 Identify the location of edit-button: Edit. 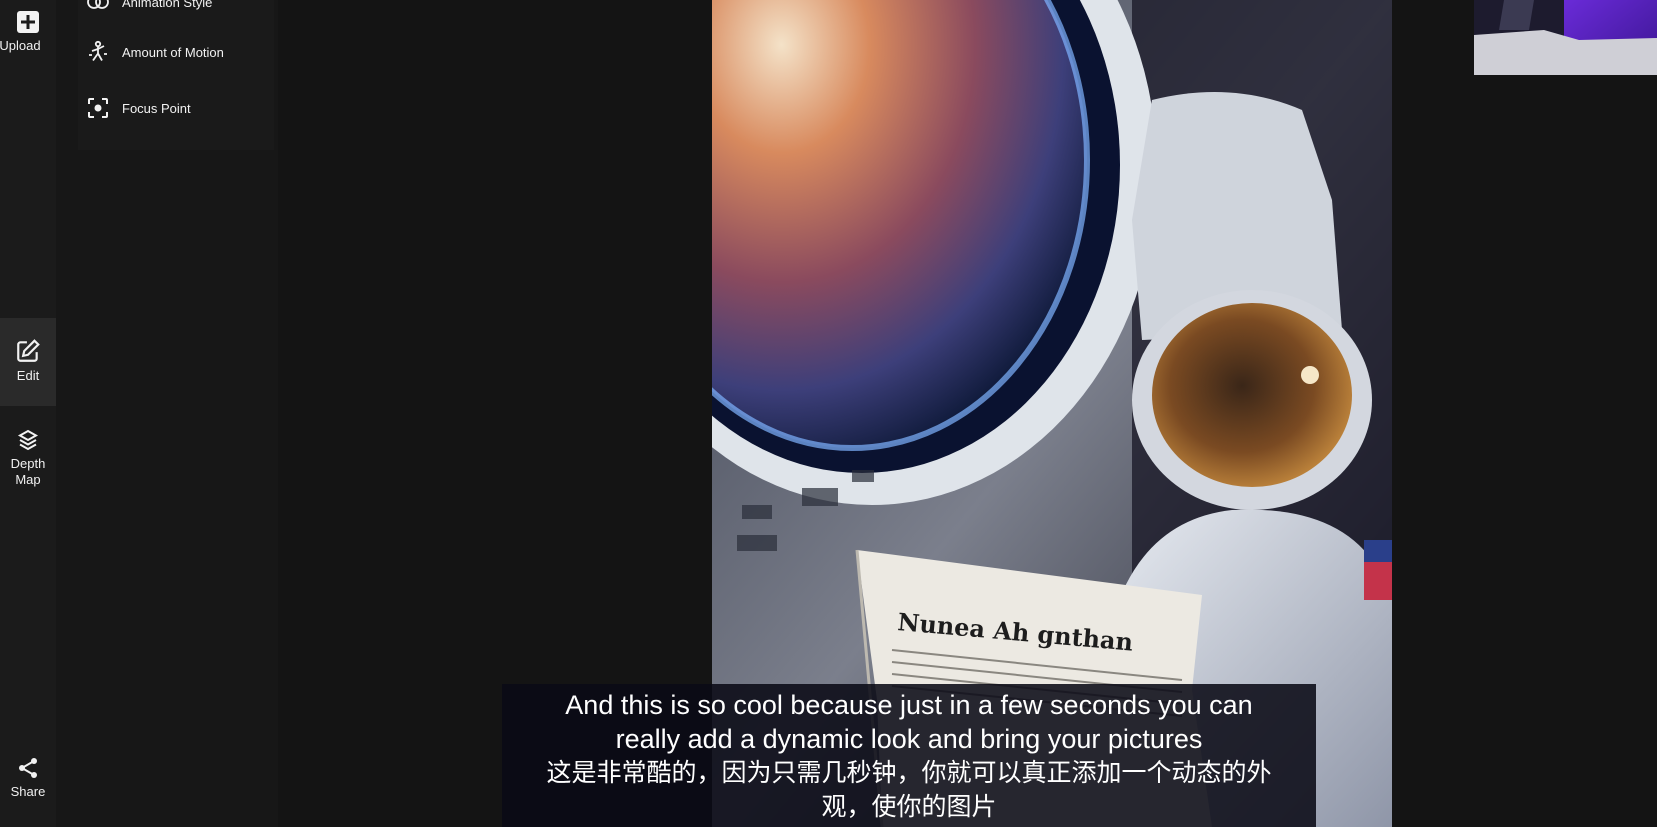
(28, 362).